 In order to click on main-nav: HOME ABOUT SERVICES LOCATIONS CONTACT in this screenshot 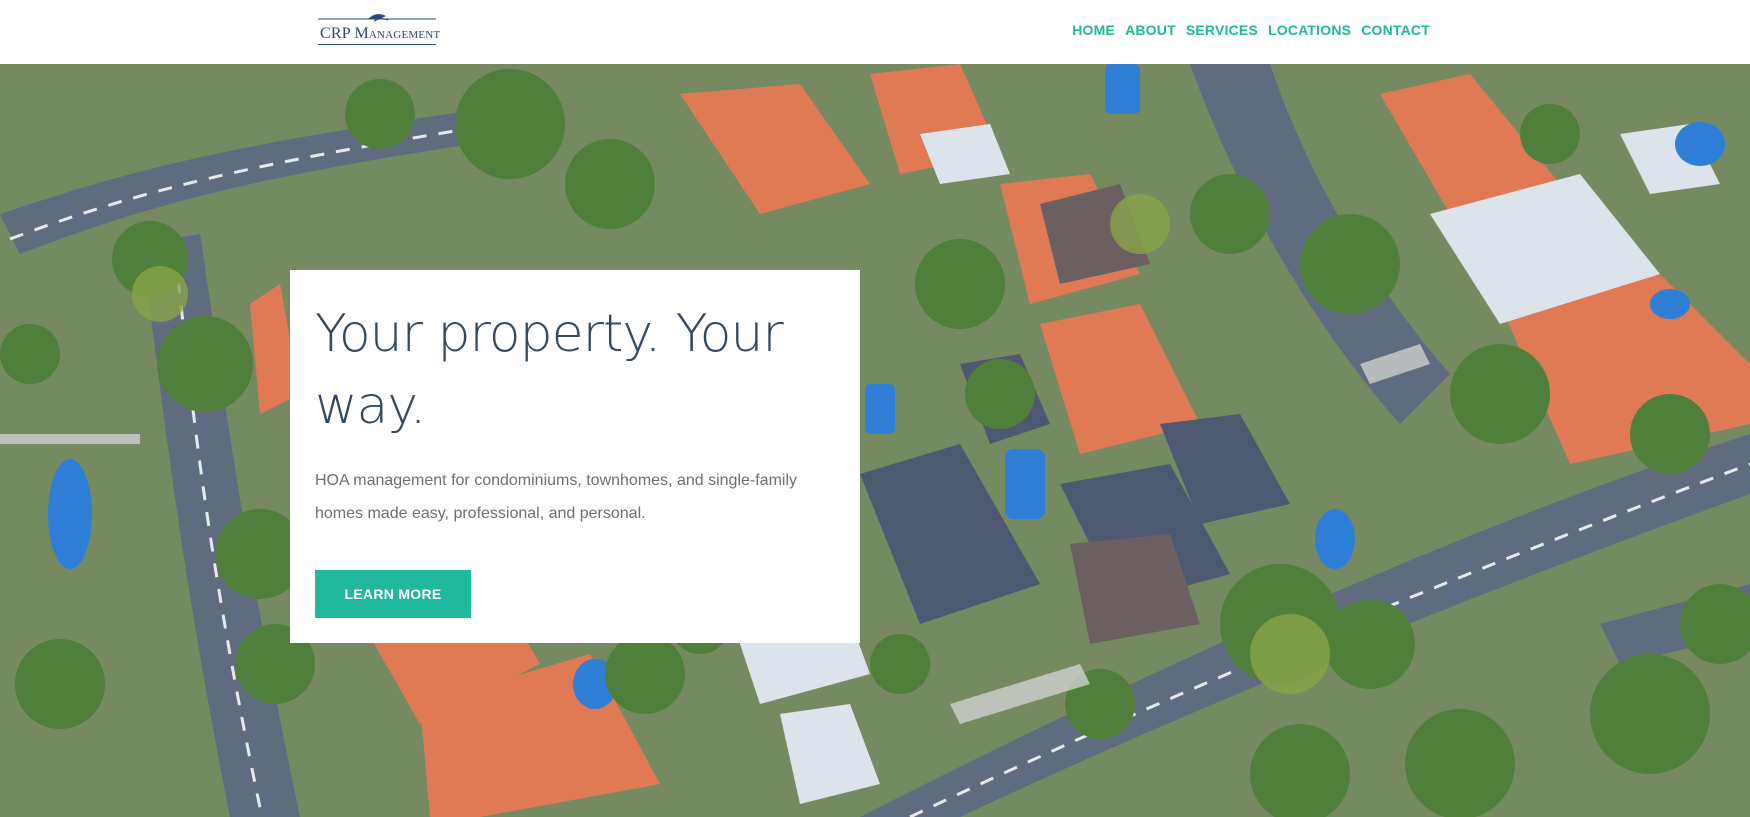, I will do `click(1246, 30)`.